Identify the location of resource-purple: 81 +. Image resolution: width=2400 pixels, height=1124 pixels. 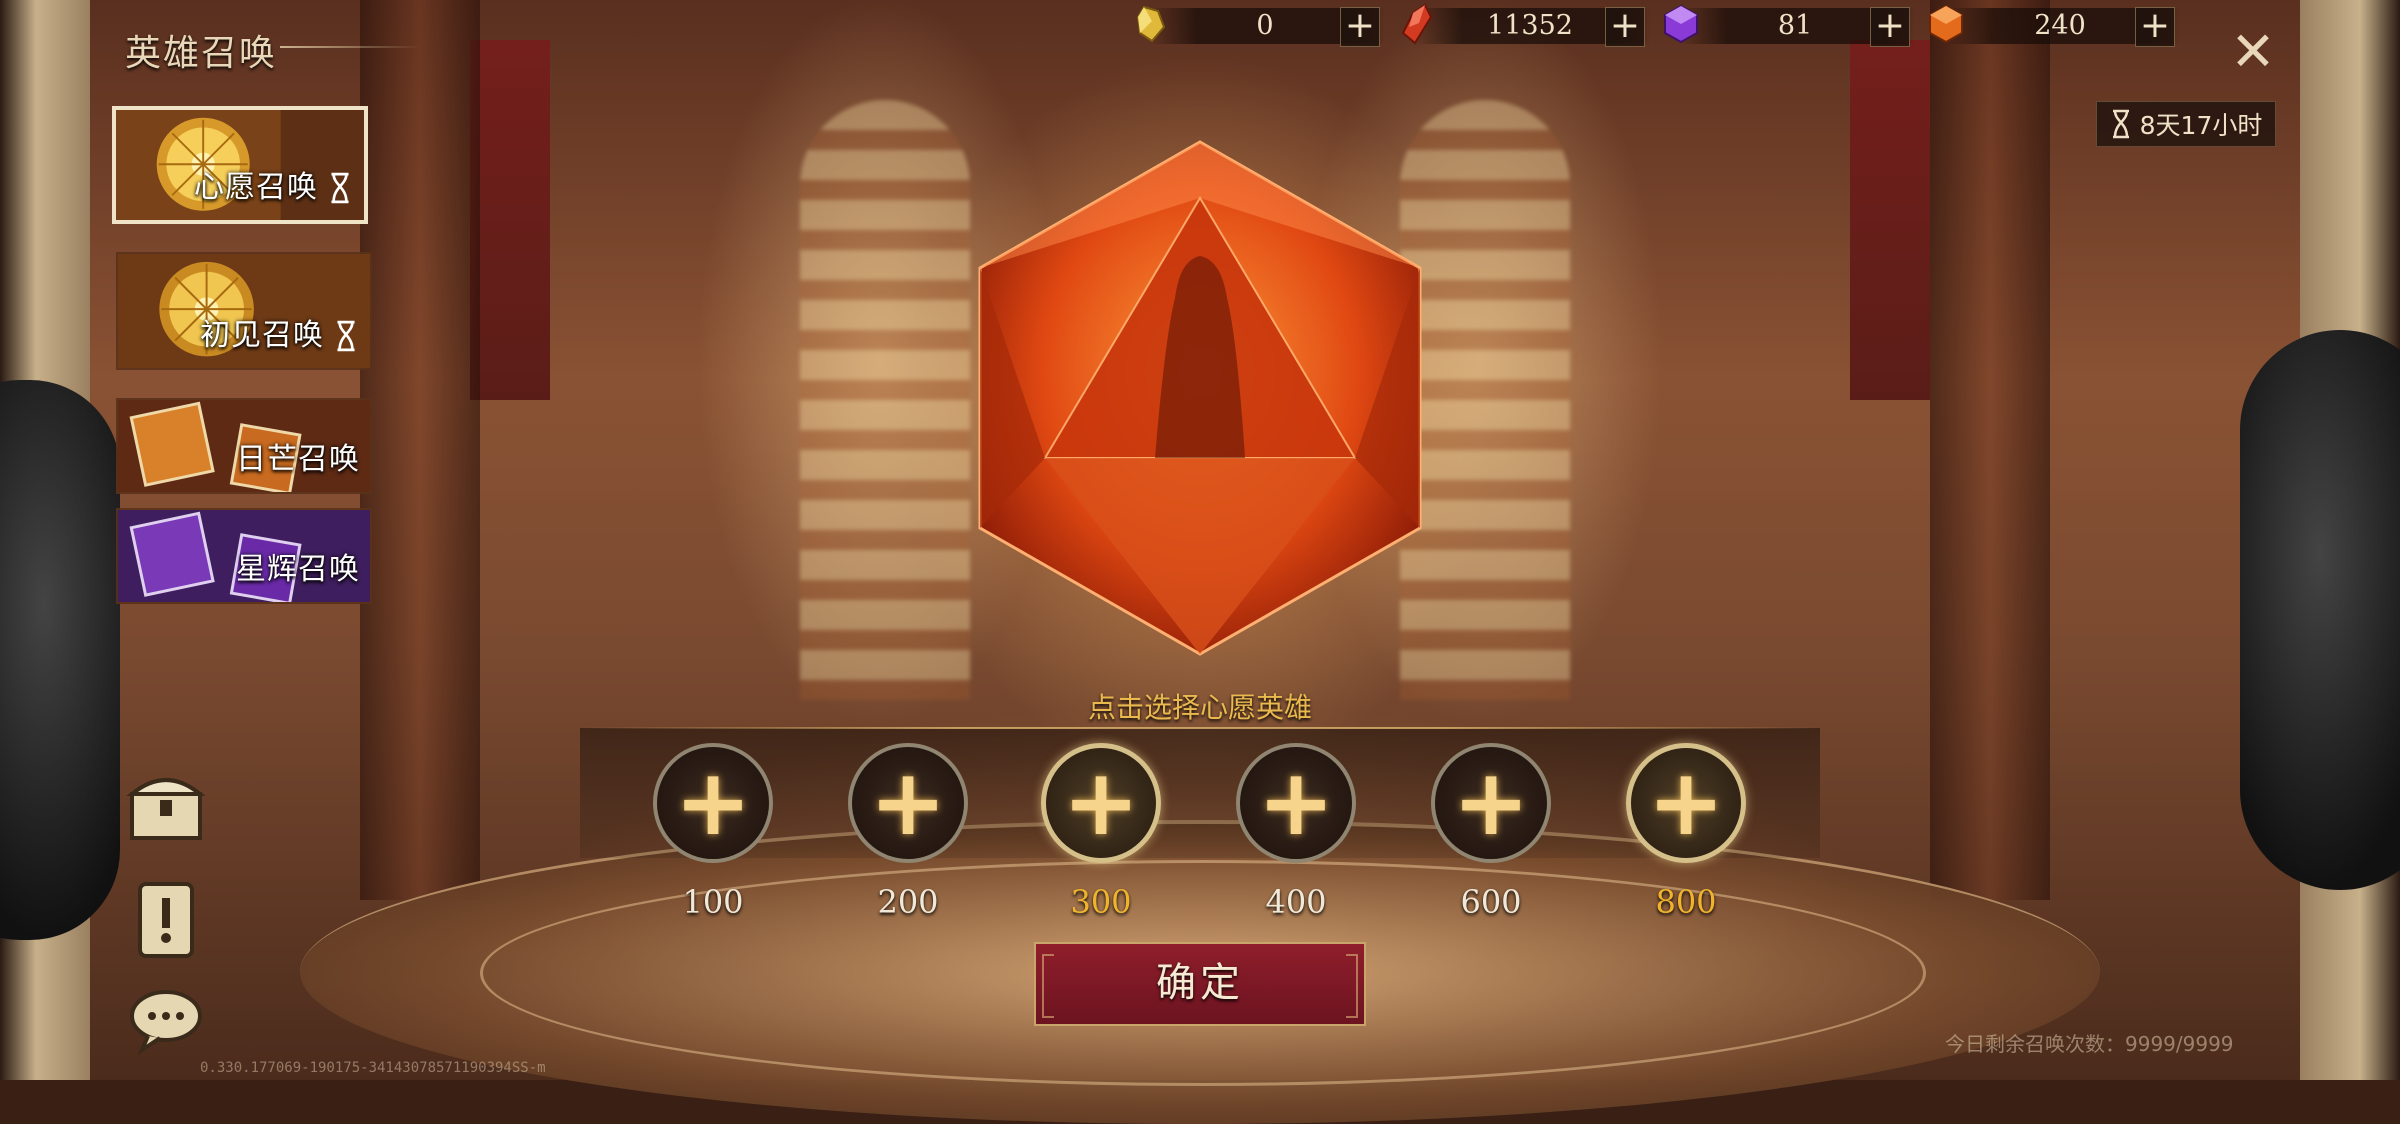
(1790, 25).